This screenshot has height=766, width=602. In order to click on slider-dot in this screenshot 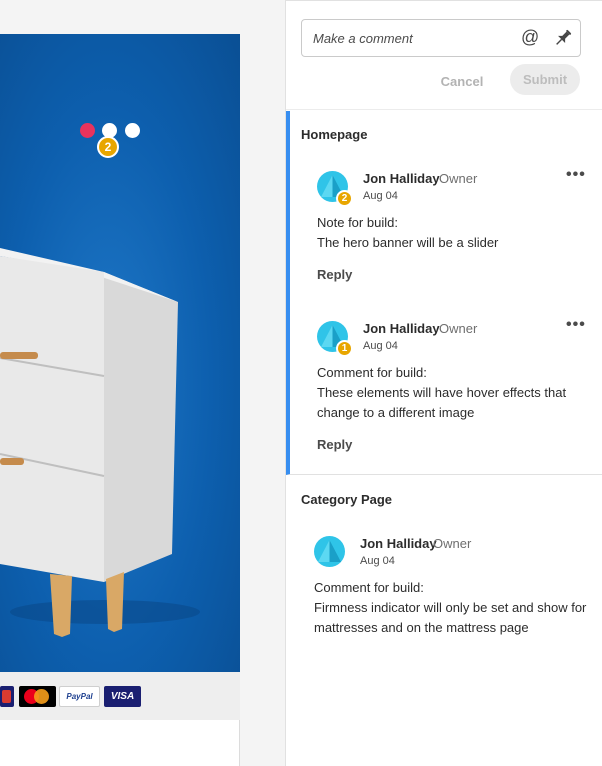, I will do `click(132, 130)`.